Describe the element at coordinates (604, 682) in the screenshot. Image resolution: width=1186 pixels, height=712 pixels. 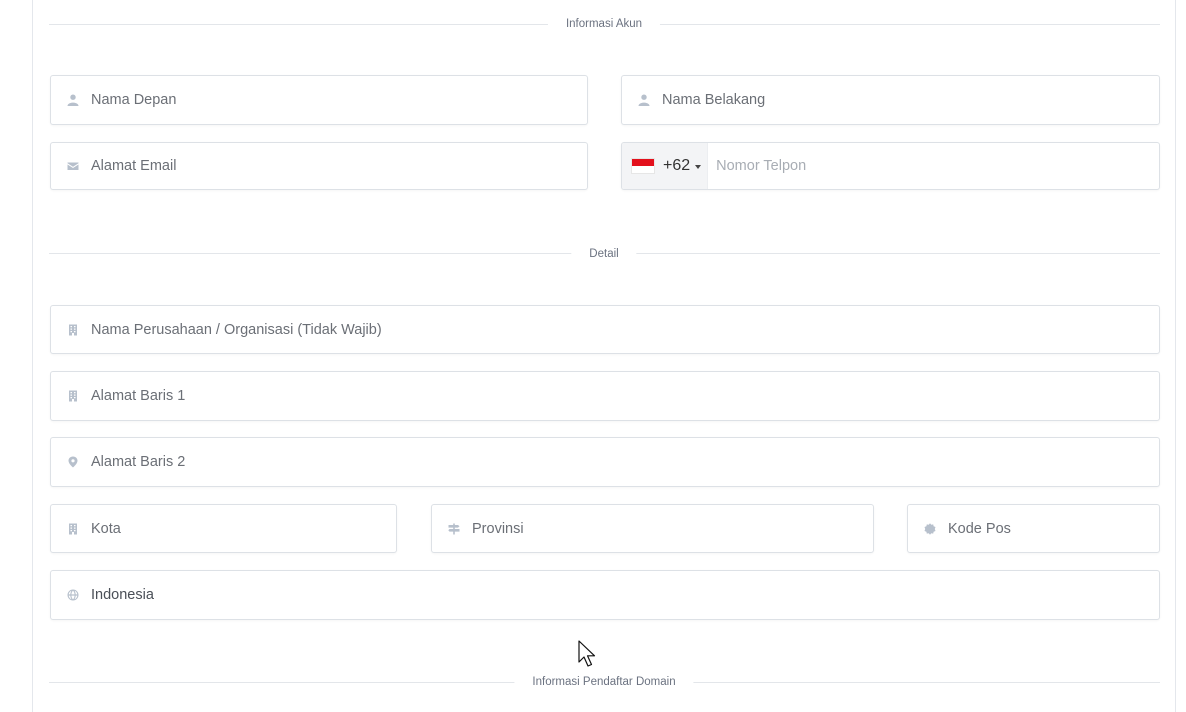
I see `section-title-registrant: Informasi Pendaftar Domain` at that location.